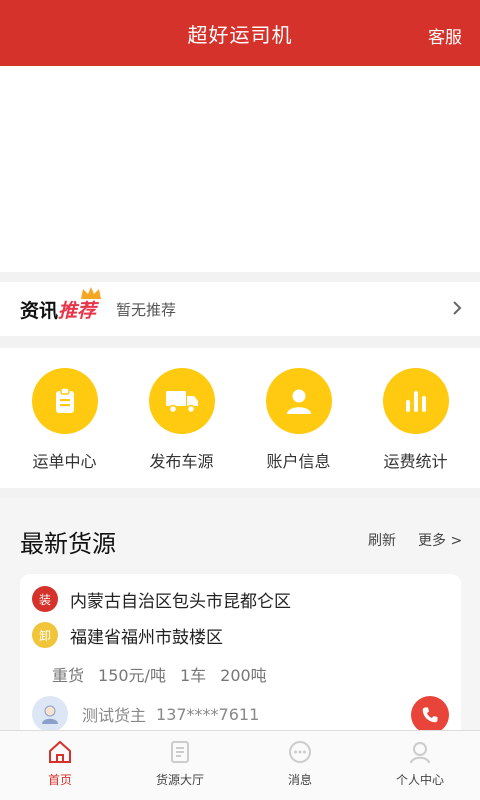  Describe the element at coordinates (382, 540) in the screenshot. I see `refresh-button: 刷新` at that location.